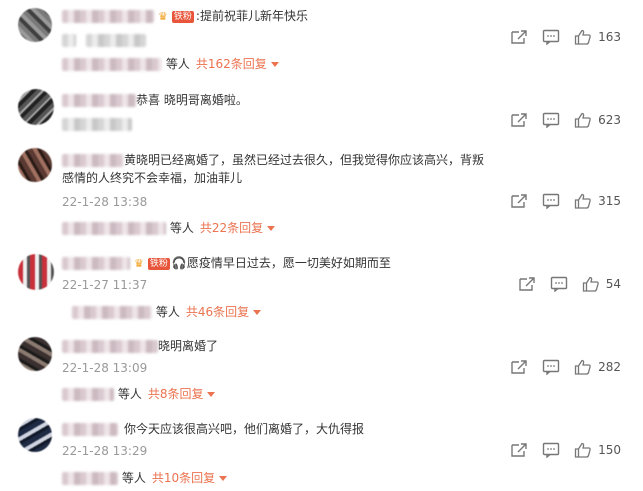 This screenshot has width=643, height=491. Describe the element at coordinates (224, 312) in the screenshot. I see `view-replies-link: 共46条回复` at that location.